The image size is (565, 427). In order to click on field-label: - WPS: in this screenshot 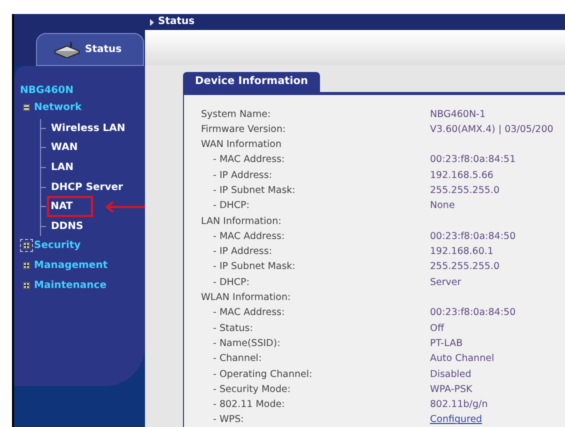, I will do `click(228, 420)`.